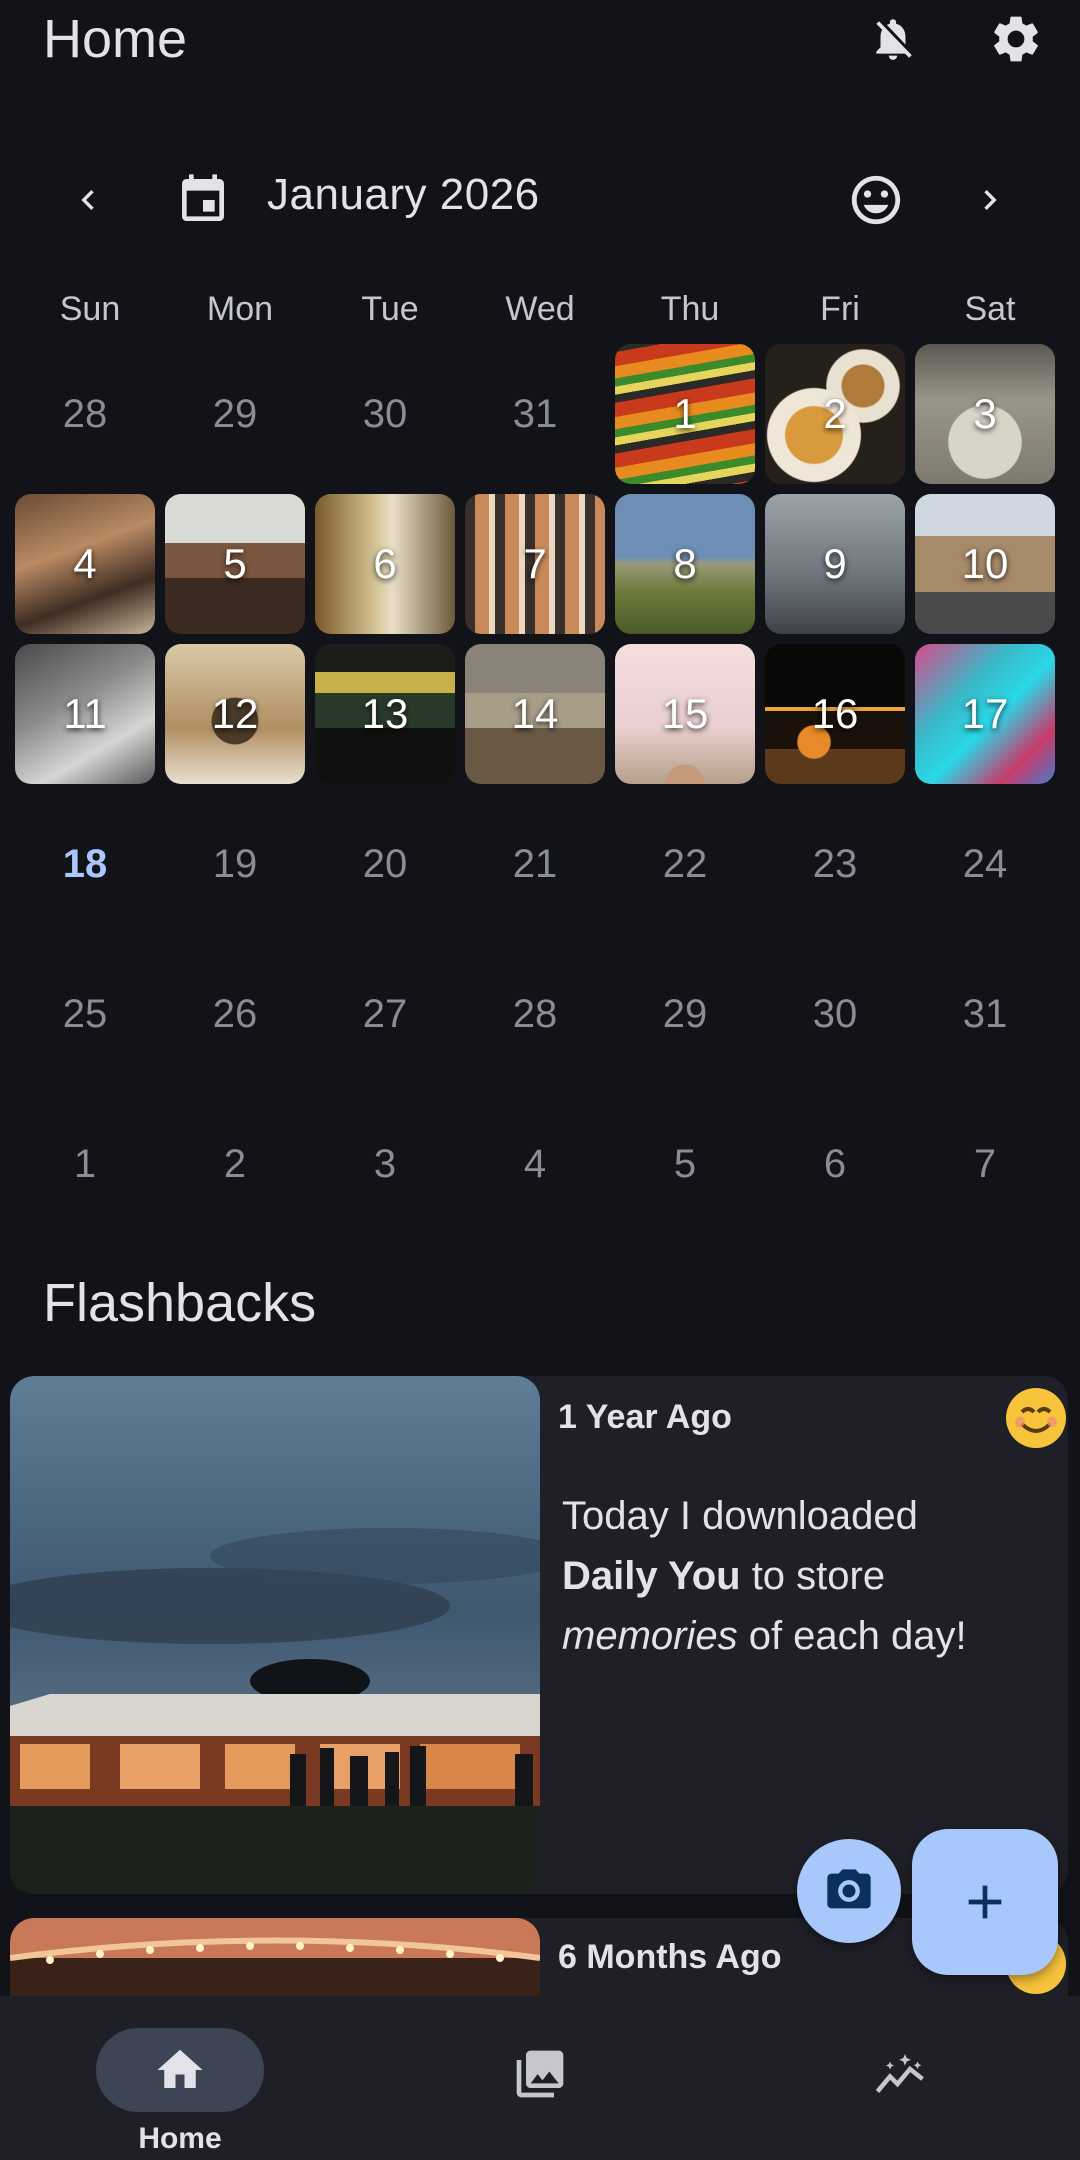 The height and width of the screenshot is (2160, 1080). I want to click on camera-button, so click(849, 1891).